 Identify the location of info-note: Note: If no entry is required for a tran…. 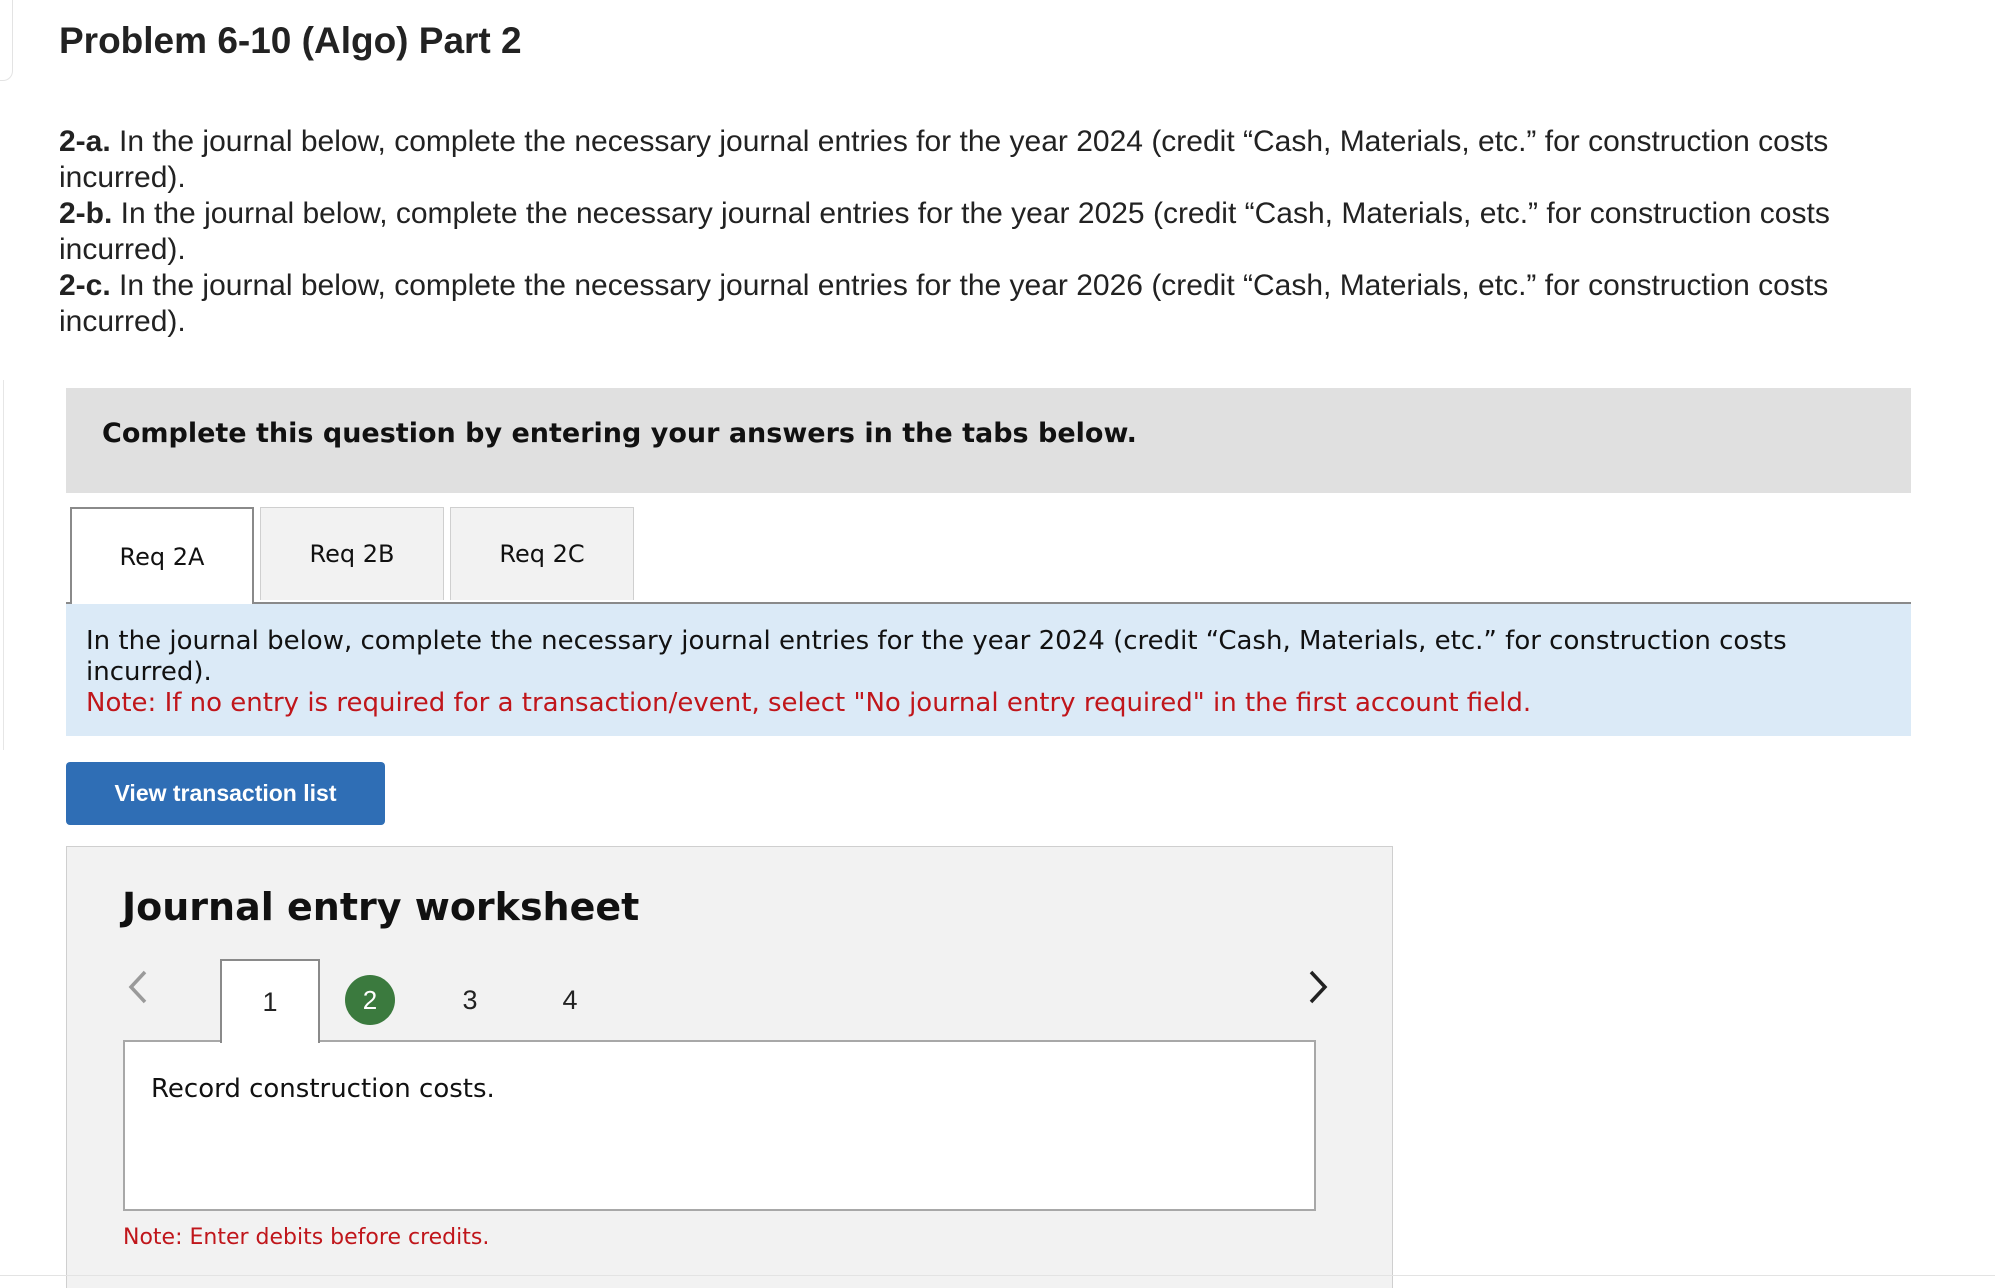
(809, 703).